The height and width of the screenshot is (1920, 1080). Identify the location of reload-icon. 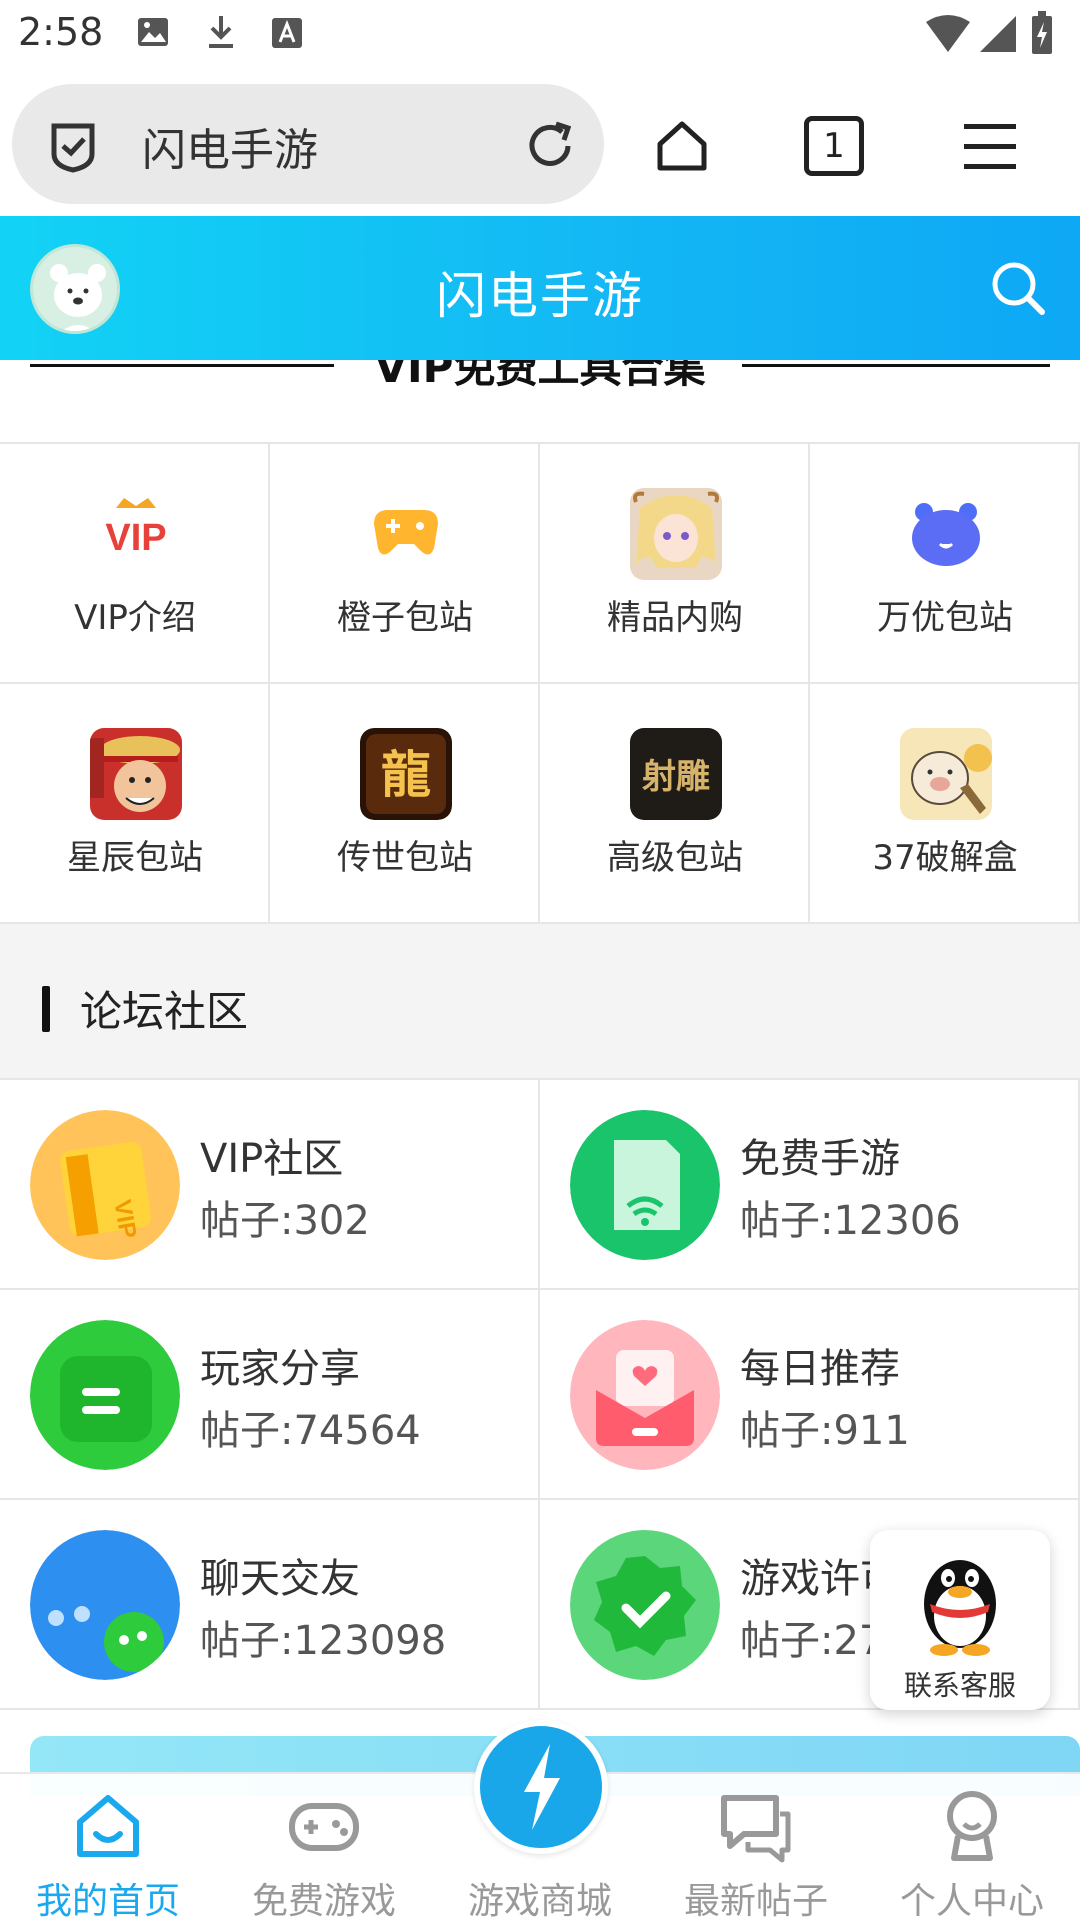
(550, 146).